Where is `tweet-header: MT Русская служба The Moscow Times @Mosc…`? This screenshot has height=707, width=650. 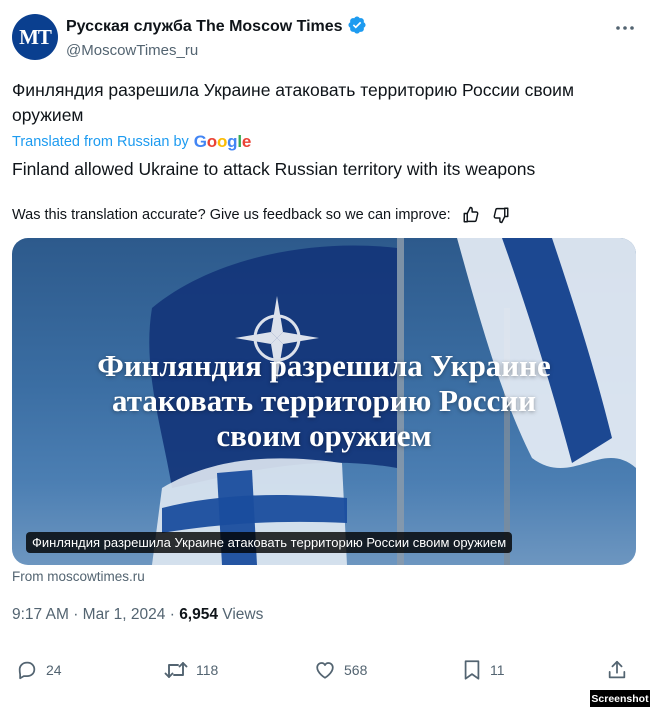
tweet-header: MT Русская служба The Moscow Times @Mosc… is located at coordinates (325, 39).